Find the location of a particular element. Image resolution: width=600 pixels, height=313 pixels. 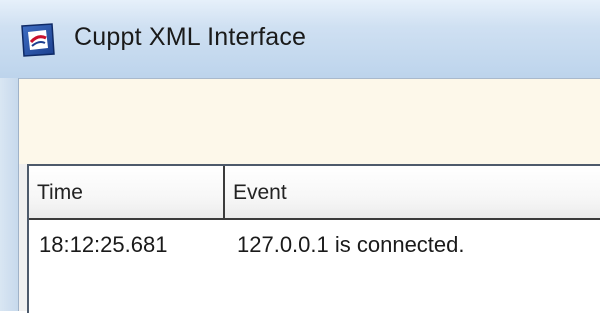

table-row: 18:12:25.681 127.0.0.1 is connected. is located at coordinates (314, 242).